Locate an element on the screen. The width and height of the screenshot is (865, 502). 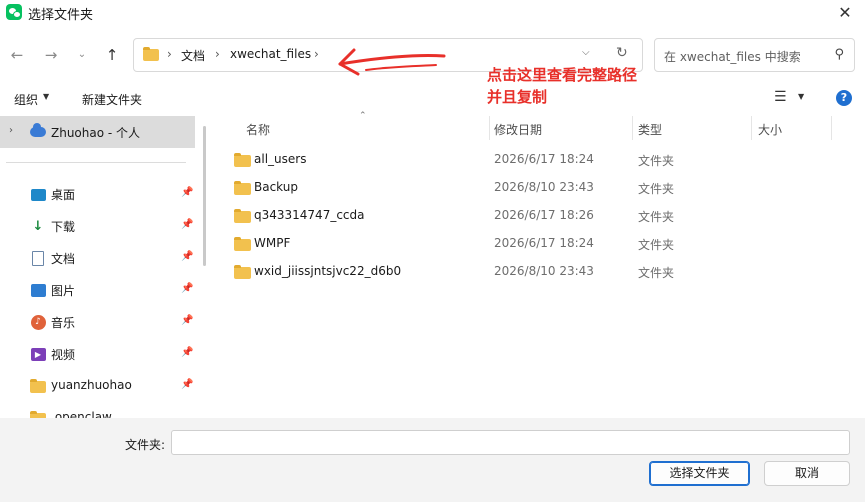
command-bar: 组织 ▼ 新建文件夹 ☰ ▼ ? is located at coordinates (432, 99).